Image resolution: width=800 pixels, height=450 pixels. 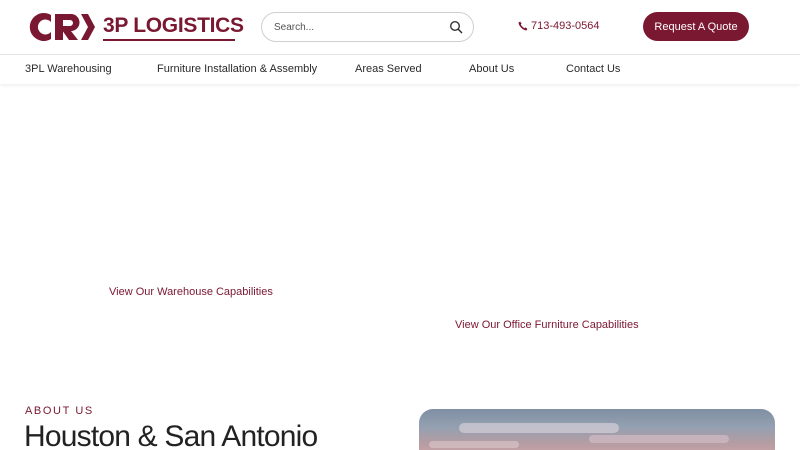 What do you see at coordinates (593, 69) in the screenshot?
I see `nav-item-contact-us: Contact Us` at bounding box center [593, 69].